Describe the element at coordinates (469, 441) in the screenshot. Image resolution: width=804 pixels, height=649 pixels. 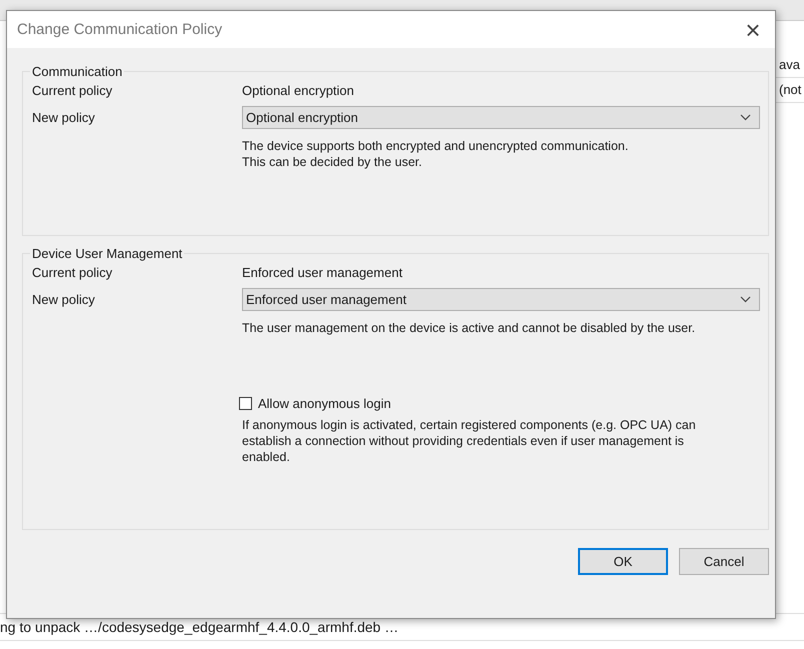
I see `description-text: If anonymous login is activated, certain registered components (e.g. OPC UA) can establish a connection without providing credentials even if user management is enabled.` at that location.